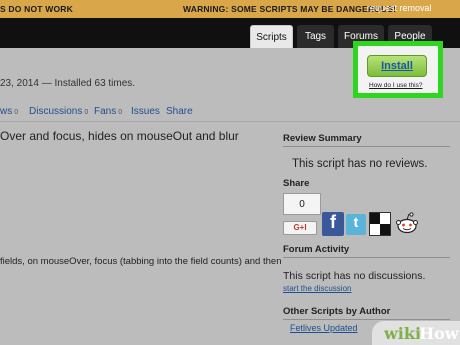 Image resolution: width=460 pixels, height=345 pixels. Describe the element at coordinates (16, 112) in the screenshot. I see `subnav-reviews-count: 0` at that location.